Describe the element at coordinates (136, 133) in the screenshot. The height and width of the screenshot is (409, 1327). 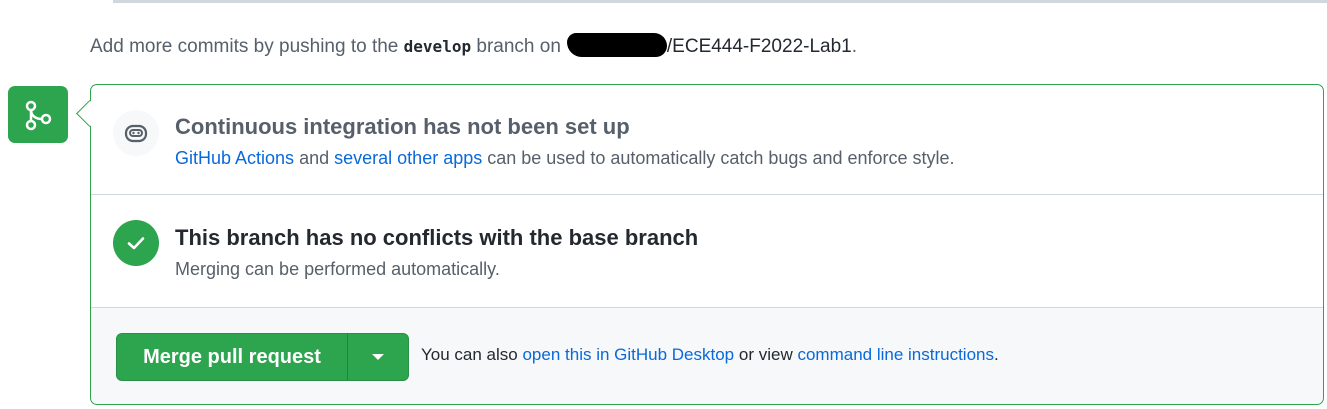
I see `ci-robot-icon` at that location.